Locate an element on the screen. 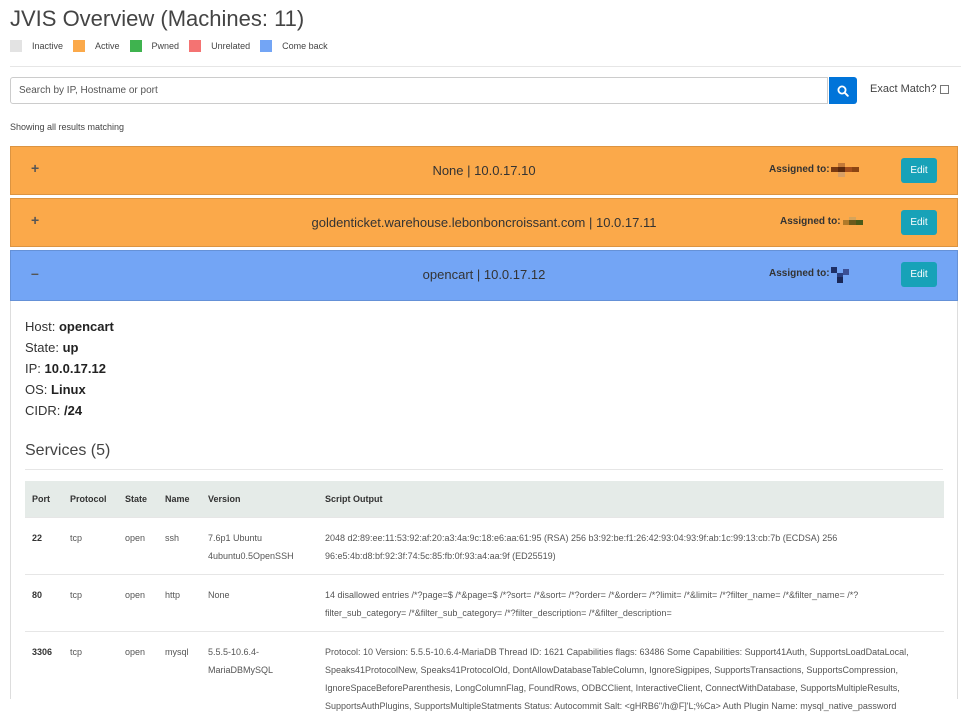 This screenshot has height=724, width=969. os-line: OS: Linux is located at coordinates (69, 389).